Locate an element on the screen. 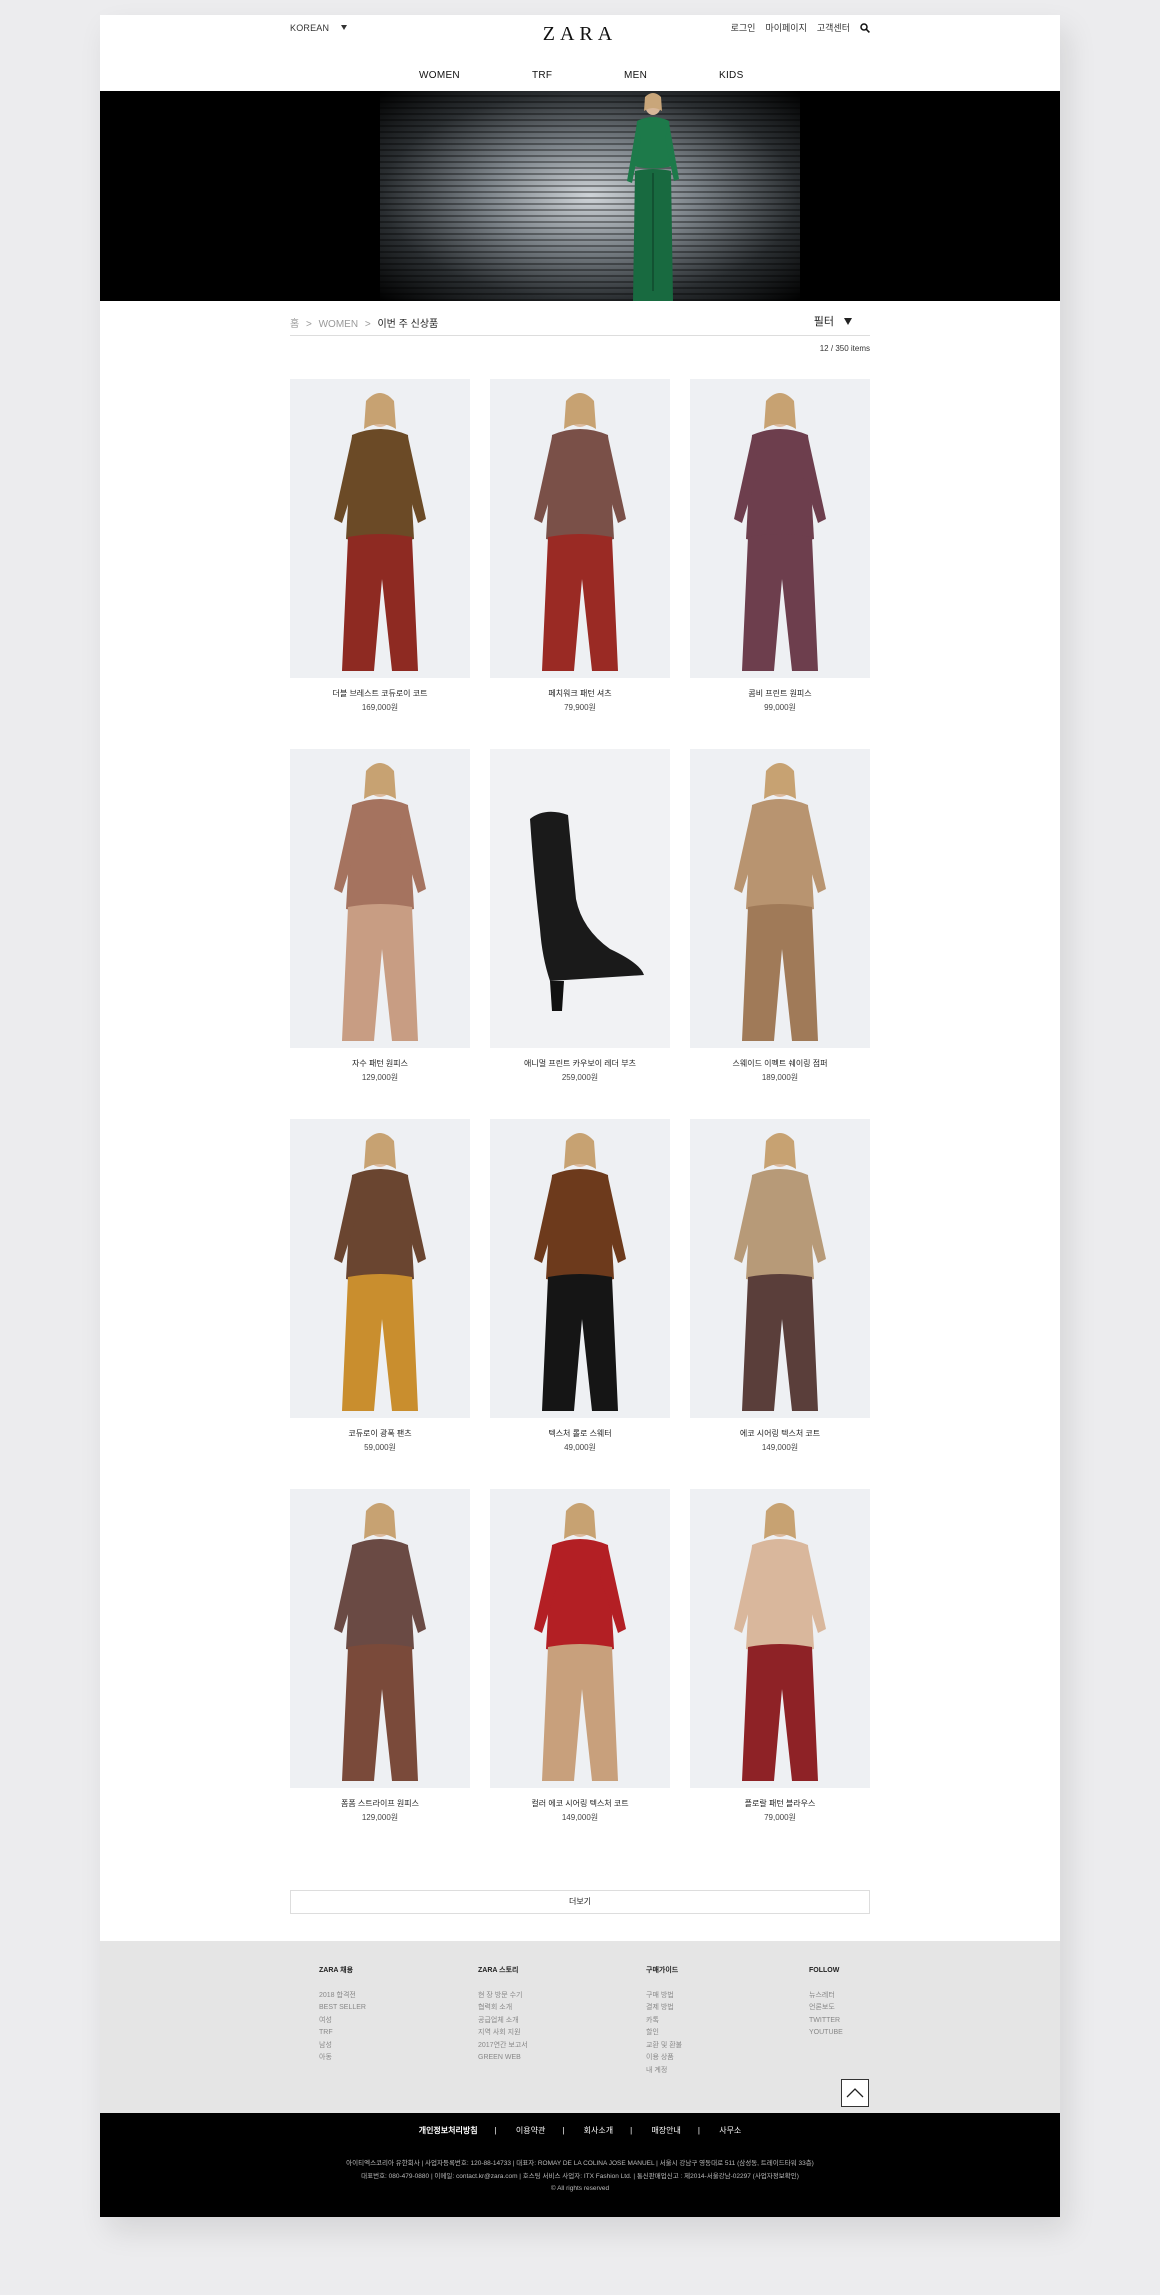  product-name: 애니멀 프린트 카우보이 레더 부츠 is located at coordinates (580, 1063).